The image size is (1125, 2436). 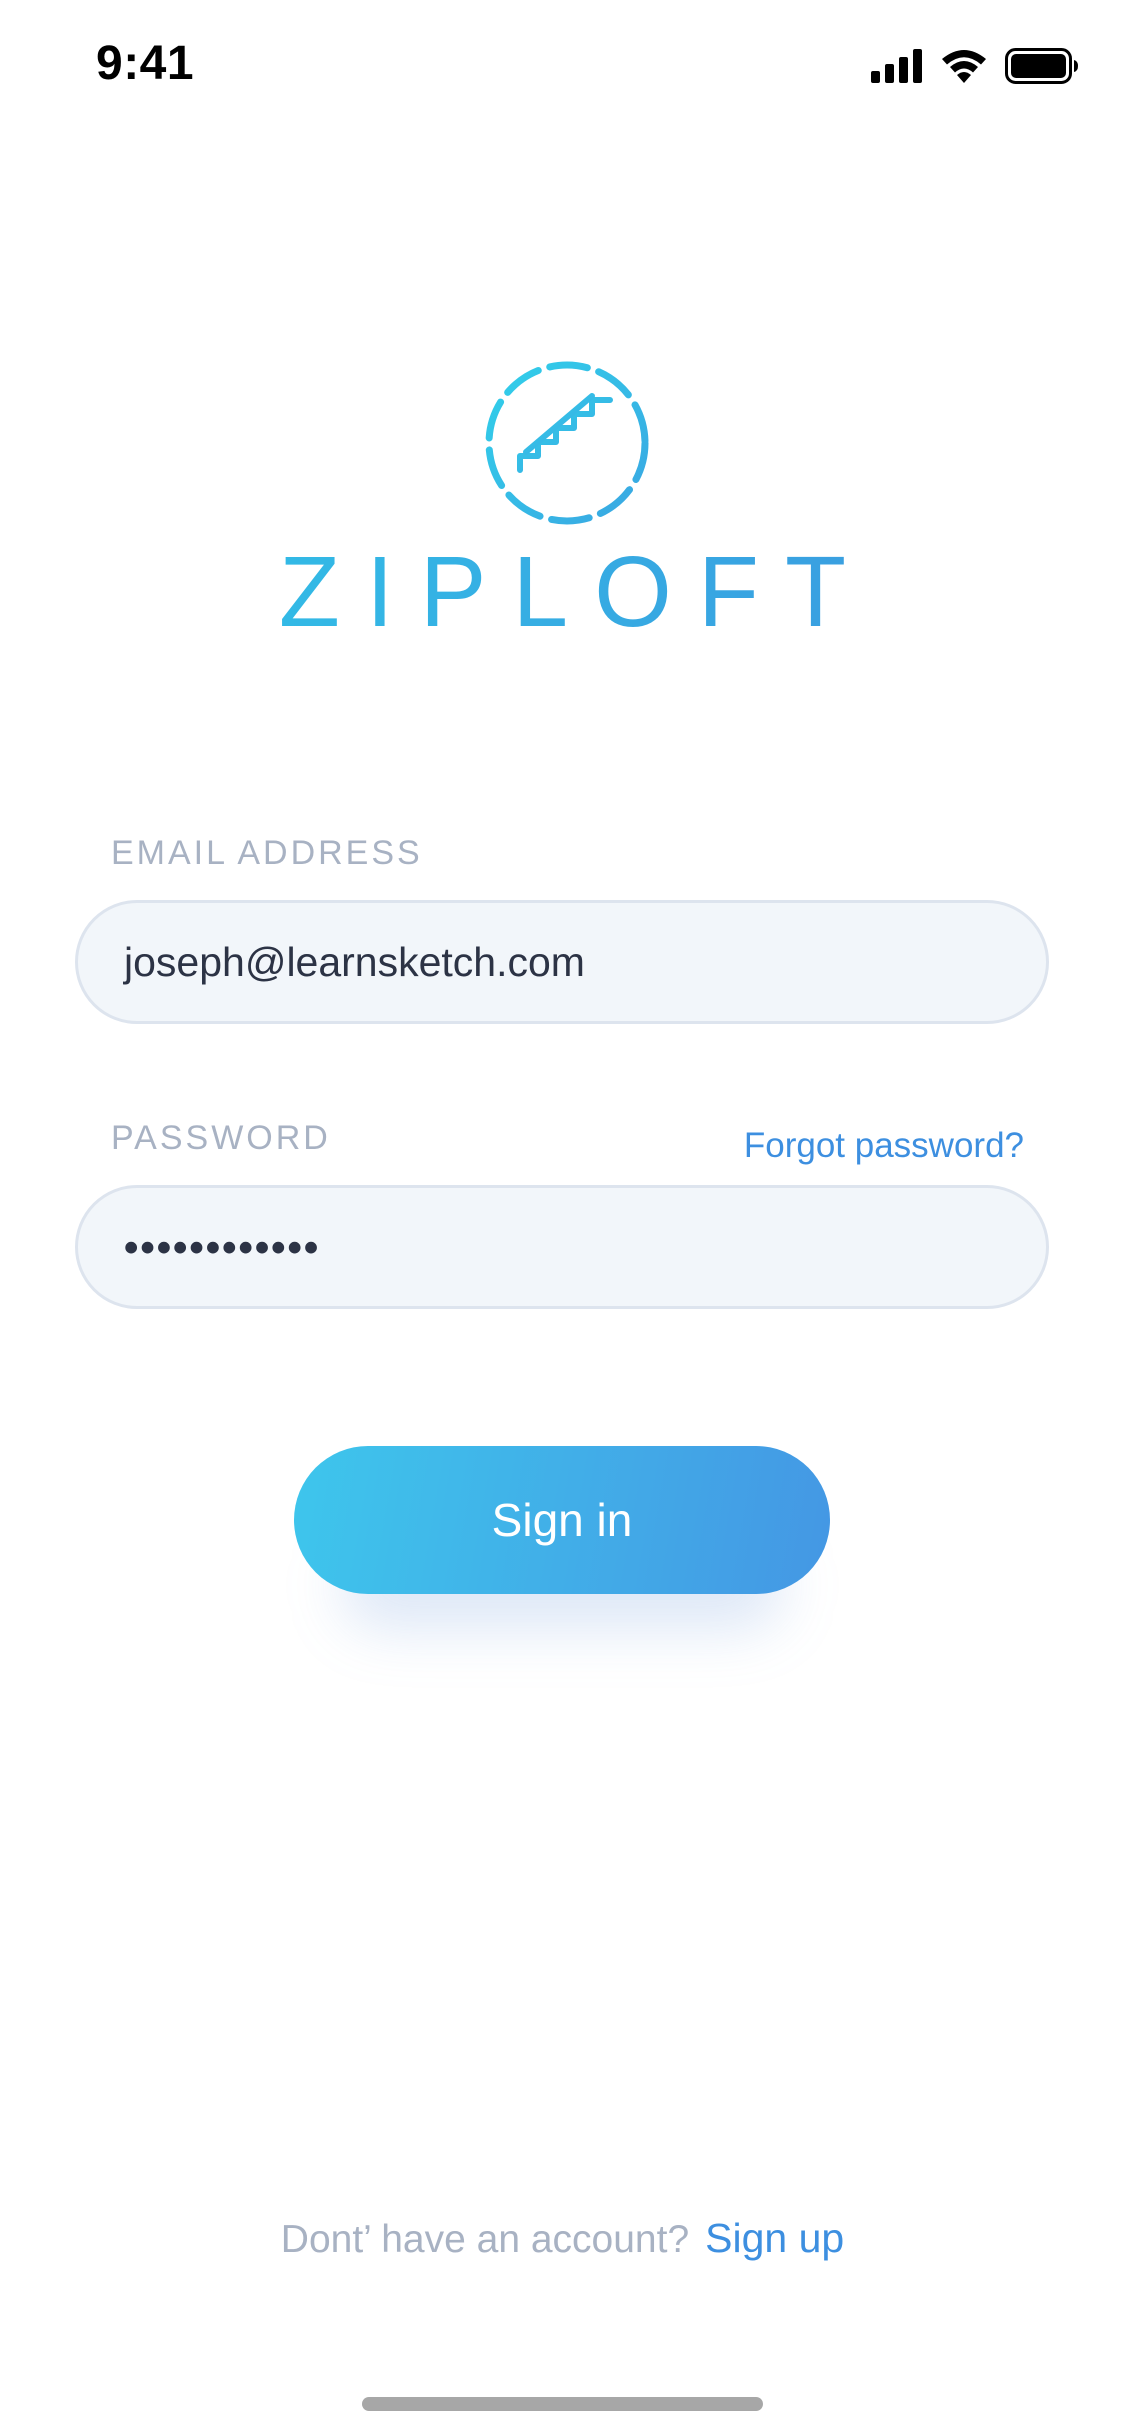 I want to click on home-indicator, so click(x=562, y=2404).